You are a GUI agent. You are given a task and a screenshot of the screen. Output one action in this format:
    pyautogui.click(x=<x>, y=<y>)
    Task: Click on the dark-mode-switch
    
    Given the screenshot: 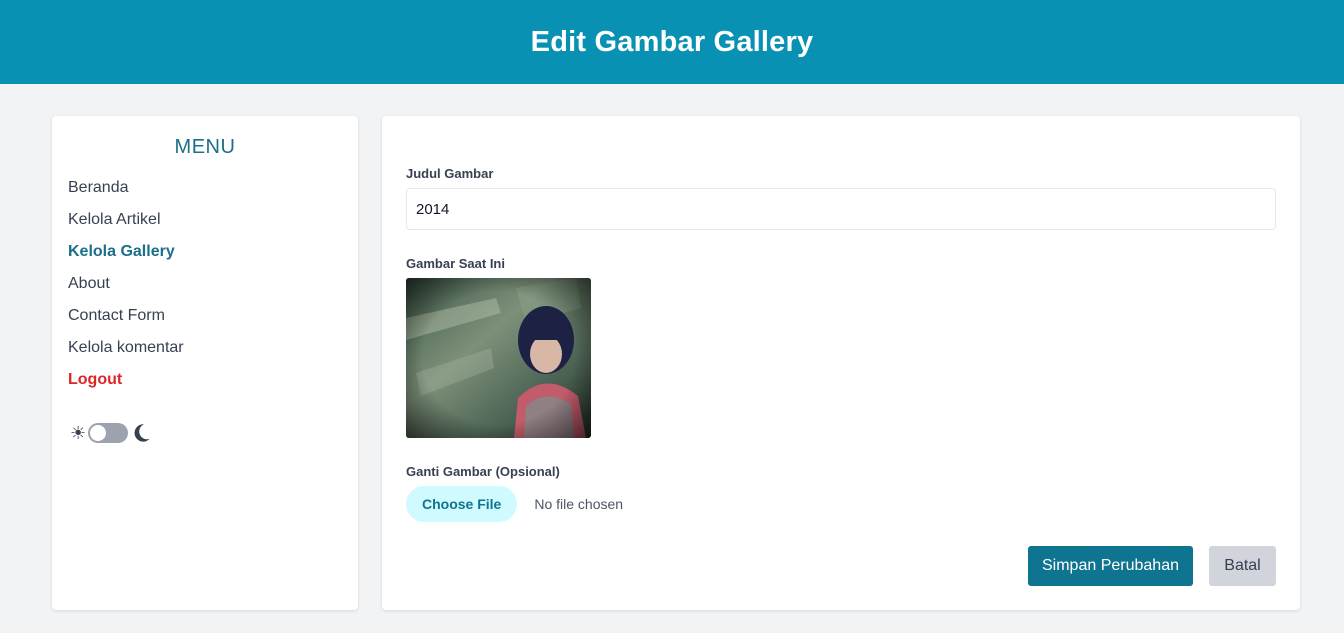 What is the action you would take?
    pyautogui.click(x=108, y=433)
    